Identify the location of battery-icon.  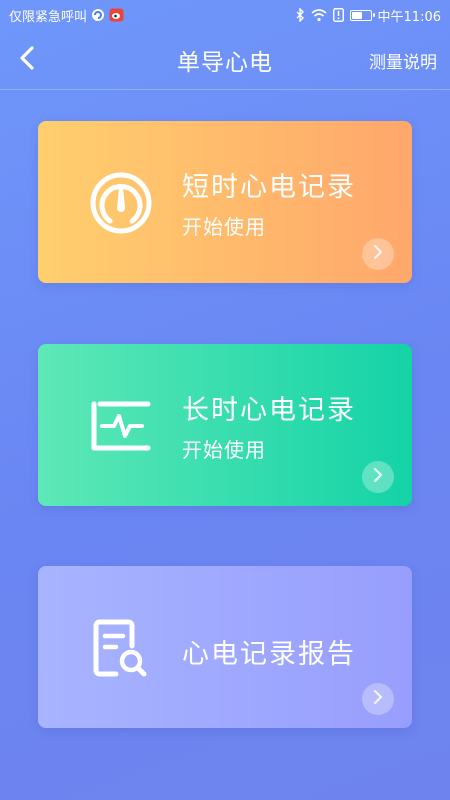
(362, 15).